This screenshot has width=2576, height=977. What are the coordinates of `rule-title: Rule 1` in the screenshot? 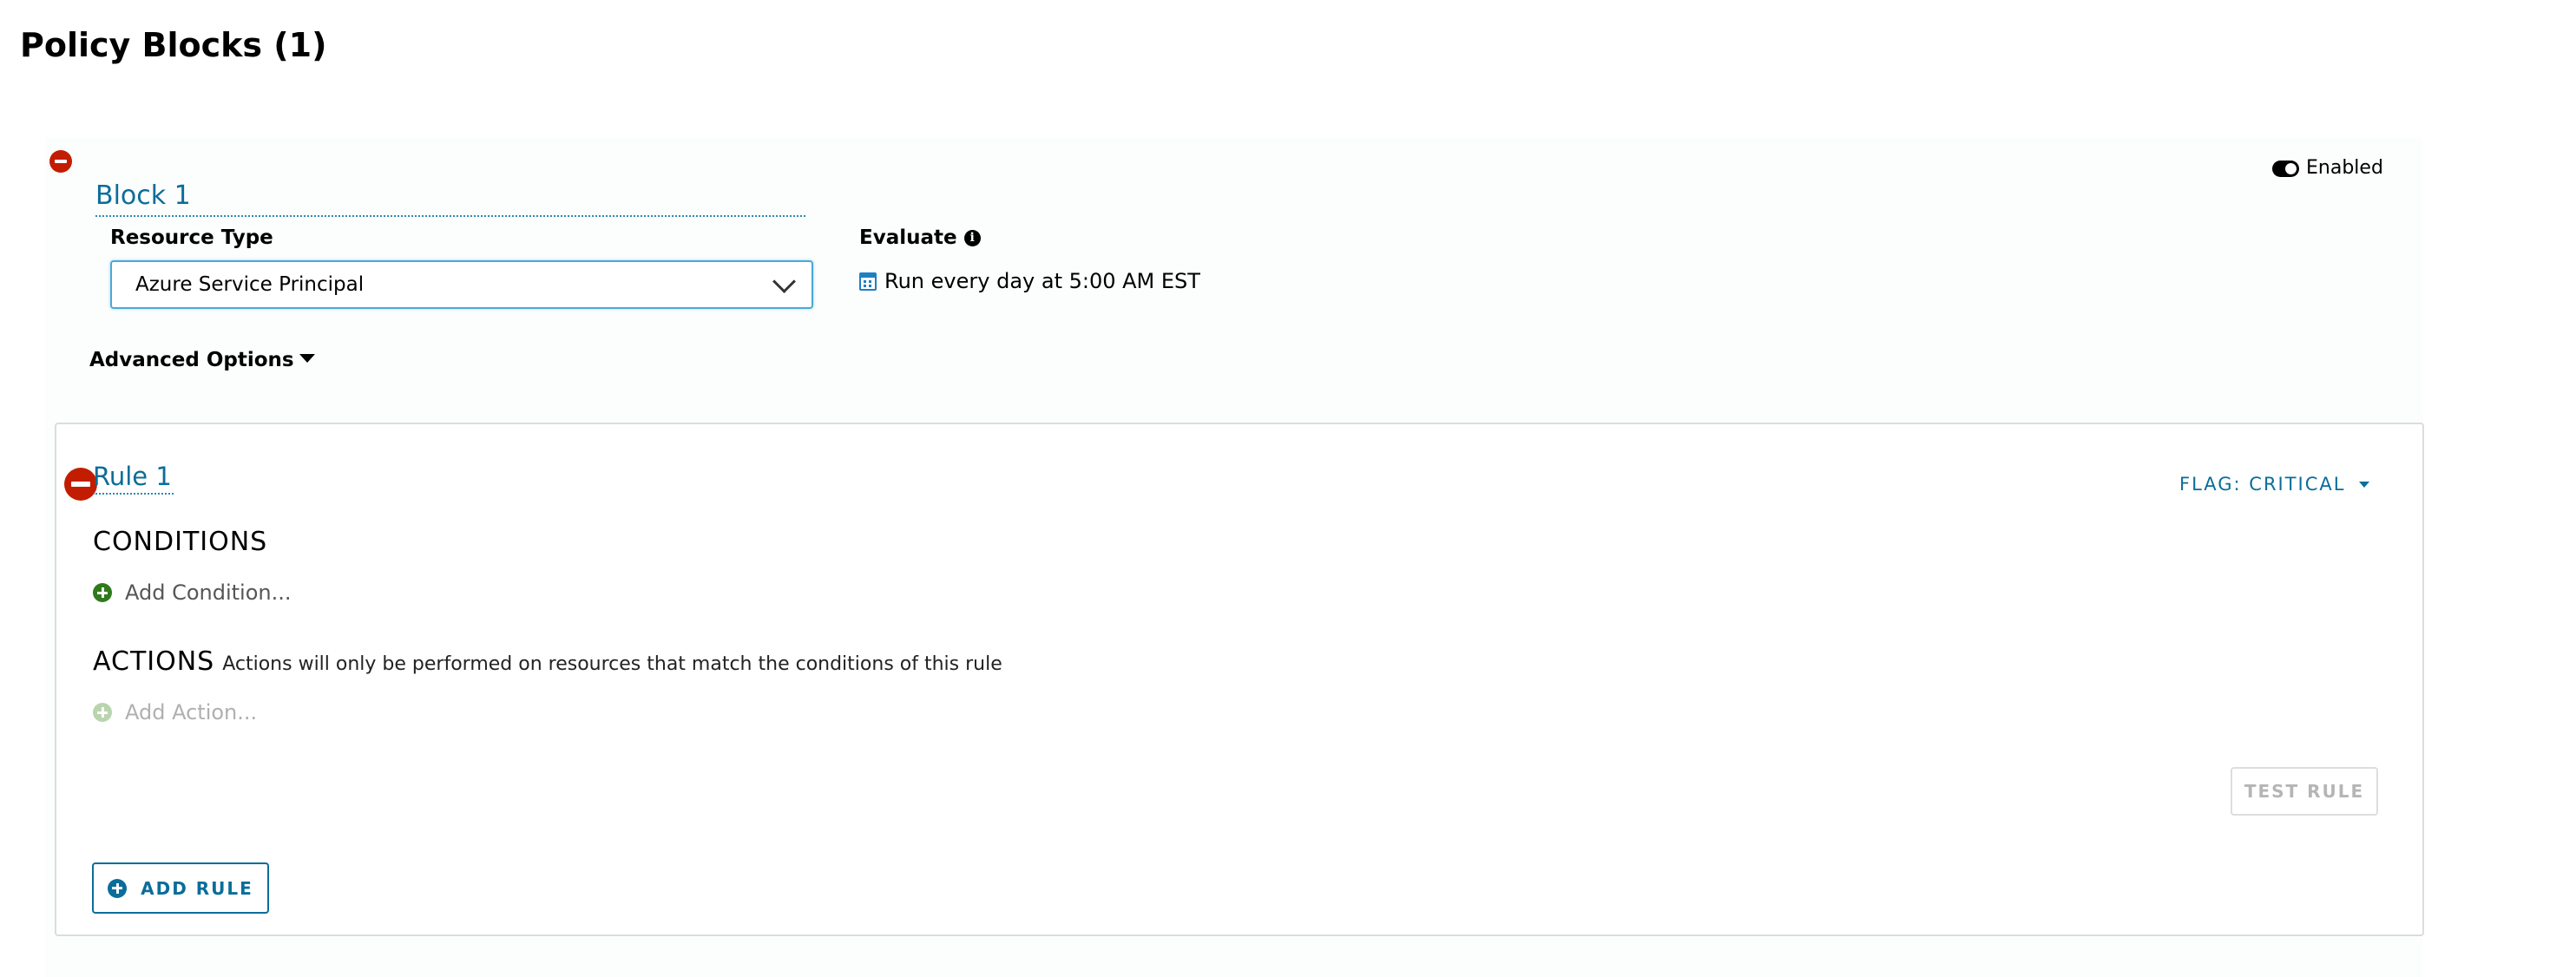 It's located at (133, 478).